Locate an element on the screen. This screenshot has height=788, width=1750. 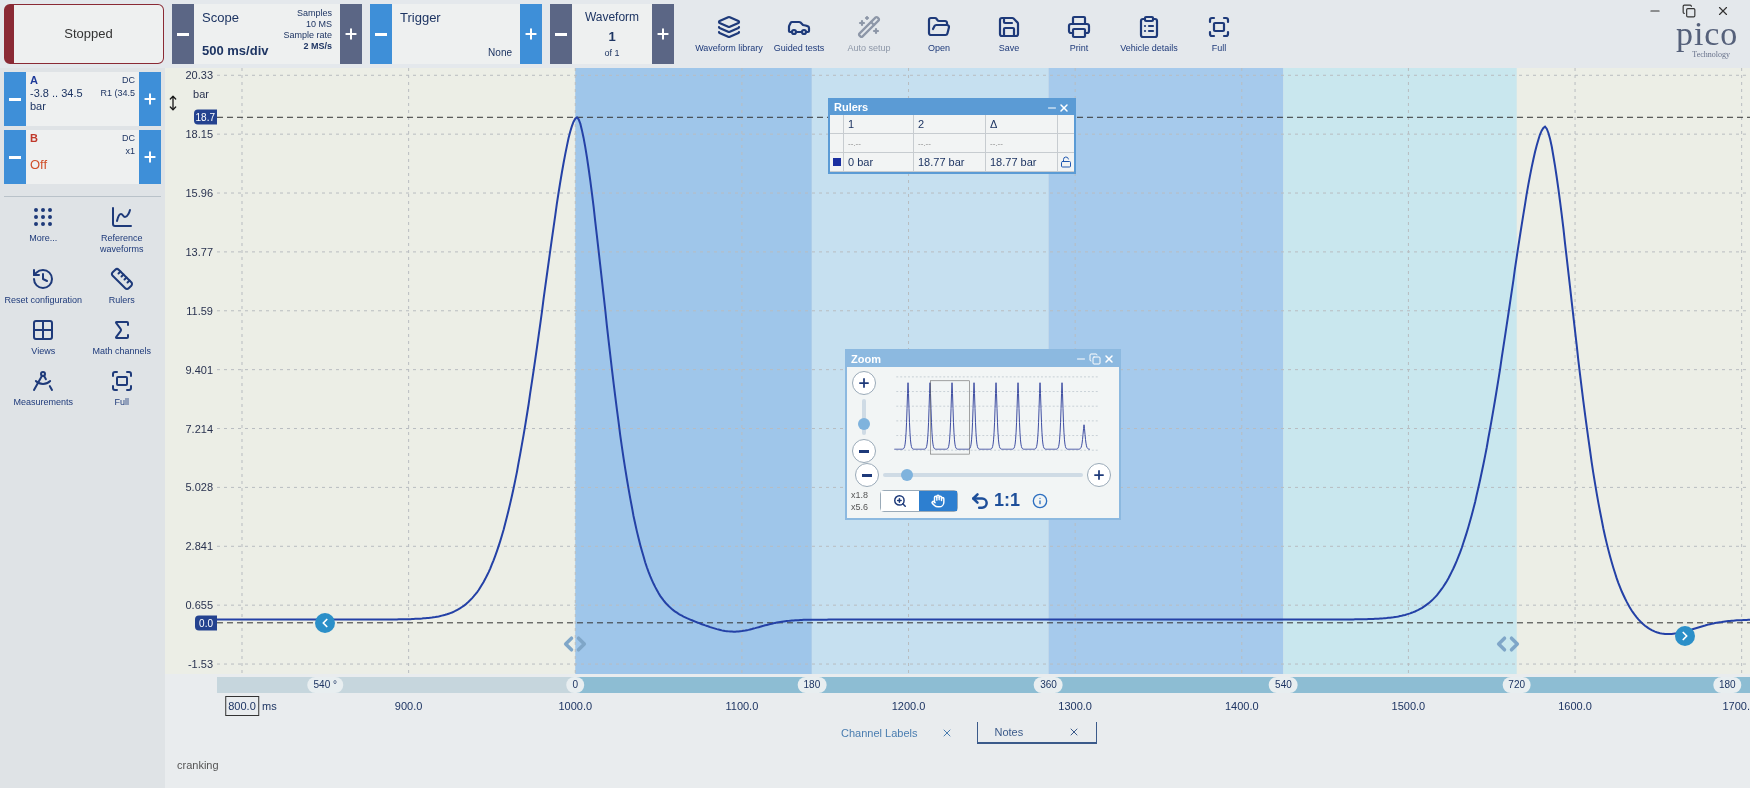
y-axis-label: 20.33 is located at coordinates (199, 75).